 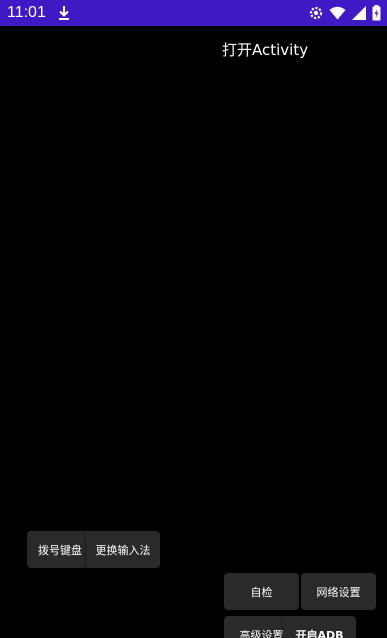 What do you see at coordinates (316, 13) in the screenshot?
I see `settings-icon` at bounding box center [316, 13].